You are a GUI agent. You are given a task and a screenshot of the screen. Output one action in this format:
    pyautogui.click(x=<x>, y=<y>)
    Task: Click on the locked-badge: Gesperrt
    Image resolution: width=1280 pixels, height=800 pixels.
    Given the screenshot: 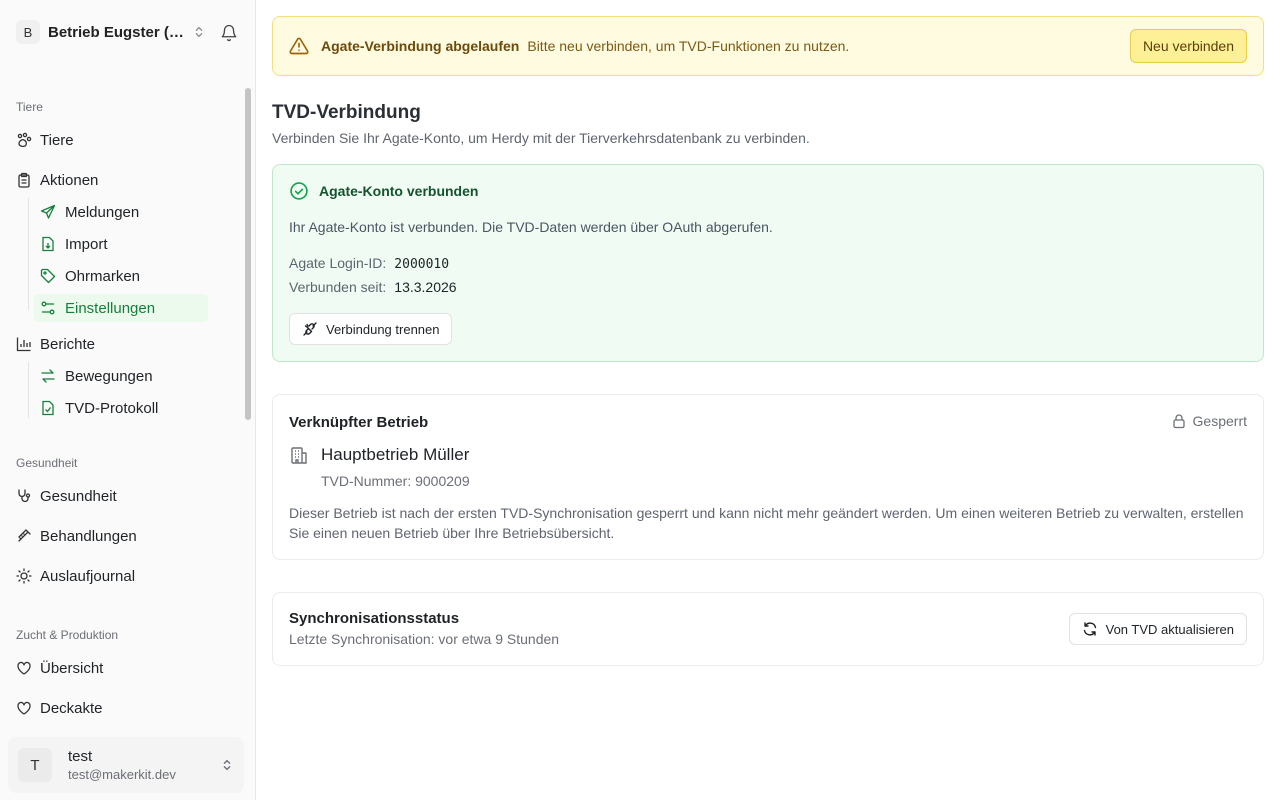 What is the action you would take?
    pyautogui.click(x=1209, y=421)
    